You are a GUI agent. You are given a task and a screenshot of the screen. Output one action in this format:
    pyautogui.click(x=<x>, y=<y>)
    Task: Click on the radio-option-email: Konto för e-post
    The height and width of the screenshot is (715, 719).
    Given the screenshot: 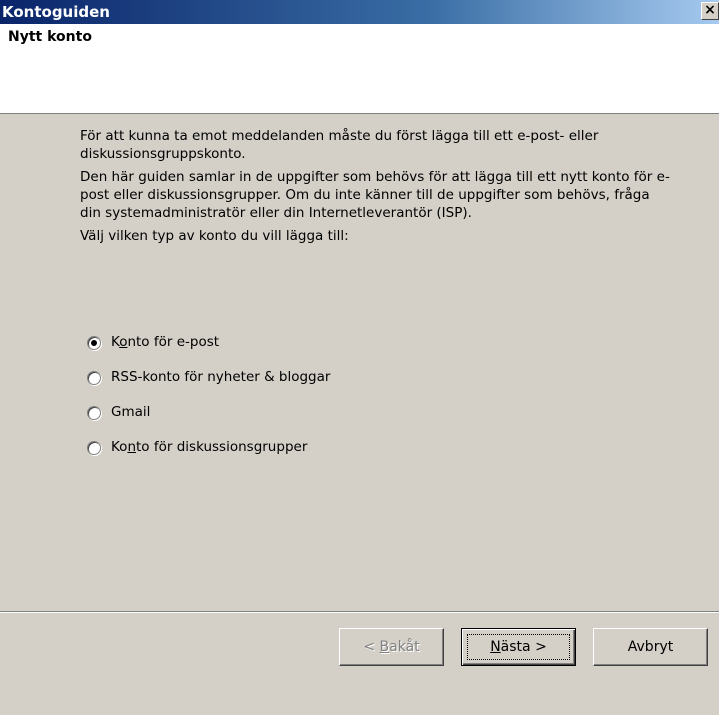 What is the action you would take?
    pyautogui.click(x=208, y=350)
    